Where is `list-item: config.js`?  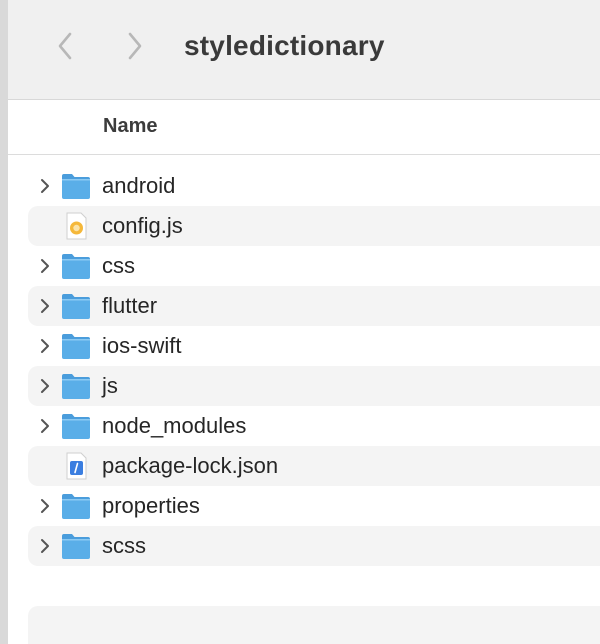
list-item: config.js is located at coordinates (314, 226).